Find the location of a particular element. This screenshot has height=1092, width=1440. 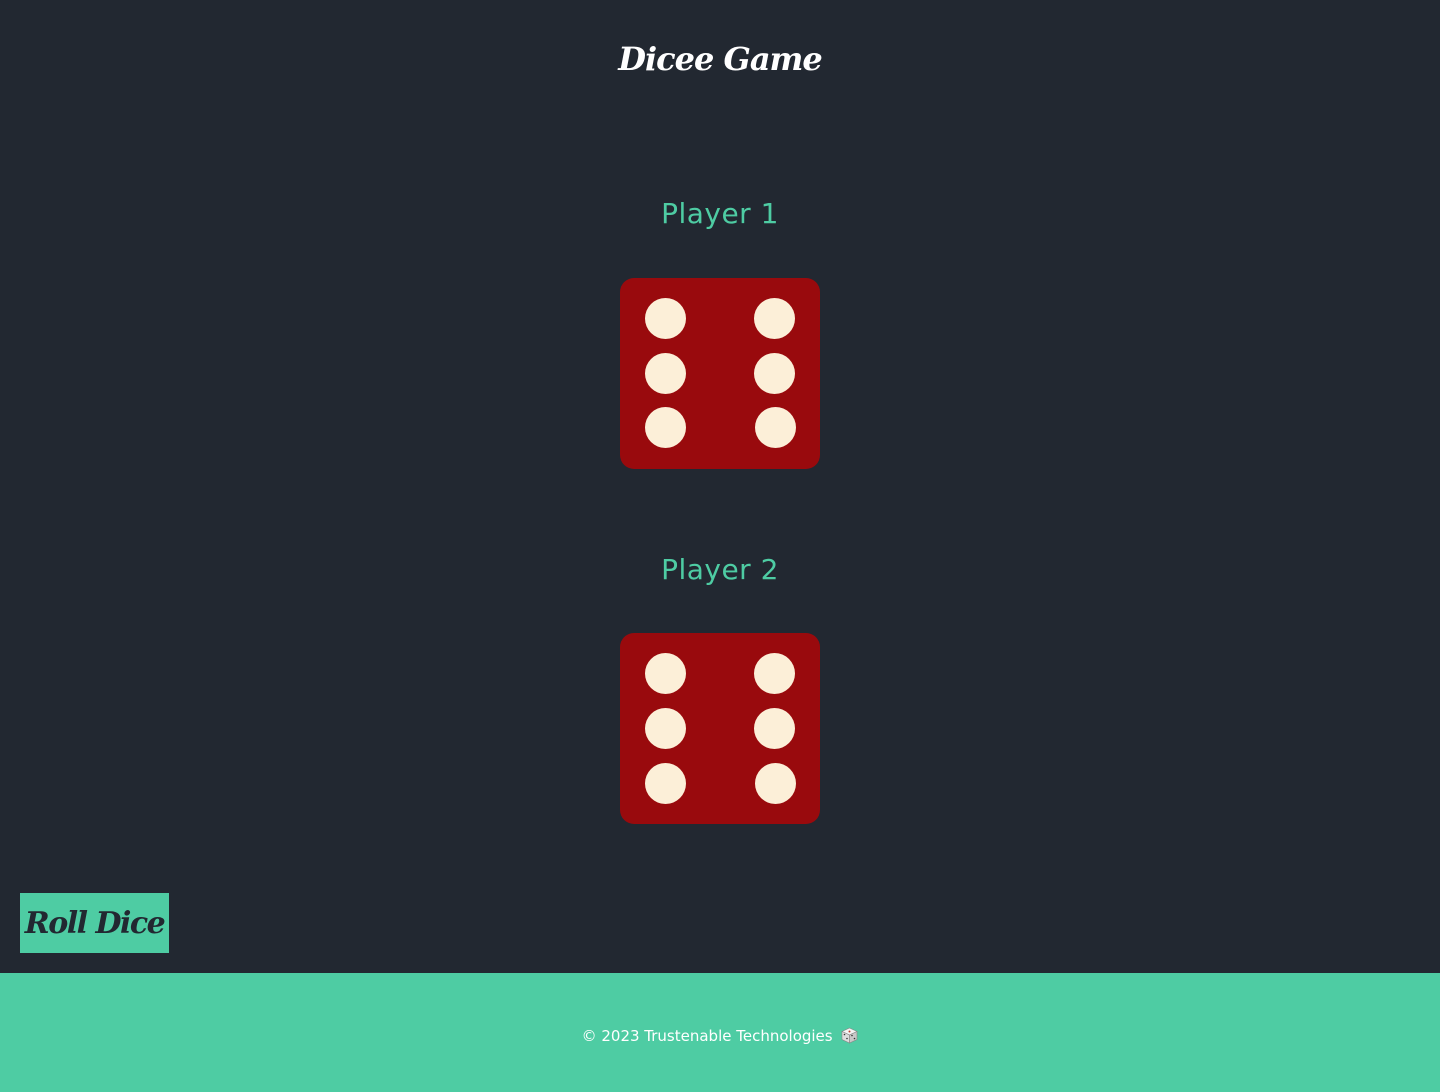

player-1-label: Player 1 is located at coordinates (720, 213).